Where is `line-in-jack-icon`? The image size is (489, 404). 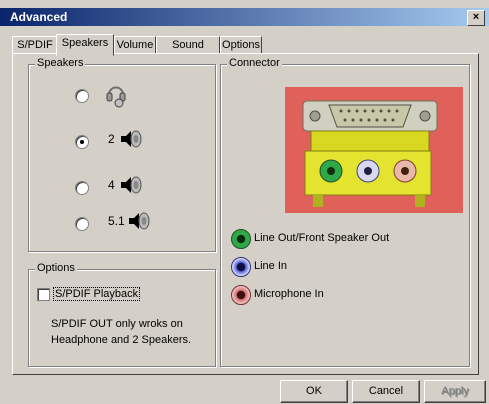 line-in-jack-icon is located at coordinates (241, 267).